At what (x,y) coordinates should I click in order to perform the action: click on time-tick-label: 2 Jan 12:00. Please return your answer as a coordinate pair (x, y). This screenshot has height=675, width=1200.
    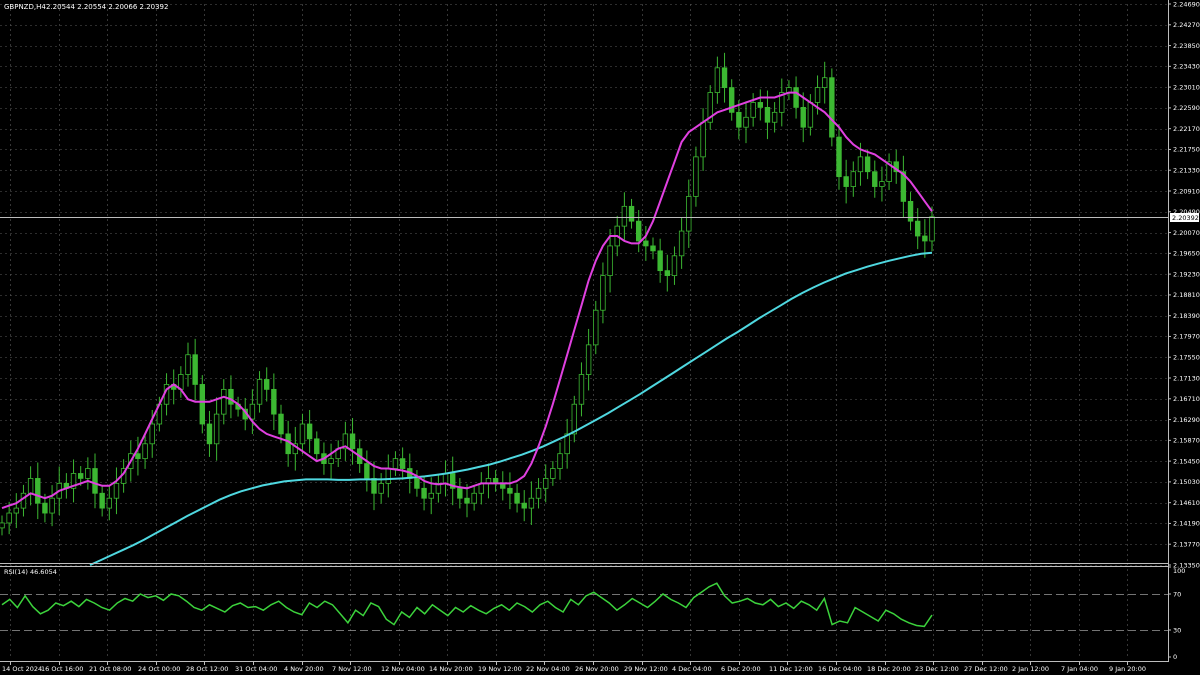
    Looking at the image, I should click on (1030, 669).